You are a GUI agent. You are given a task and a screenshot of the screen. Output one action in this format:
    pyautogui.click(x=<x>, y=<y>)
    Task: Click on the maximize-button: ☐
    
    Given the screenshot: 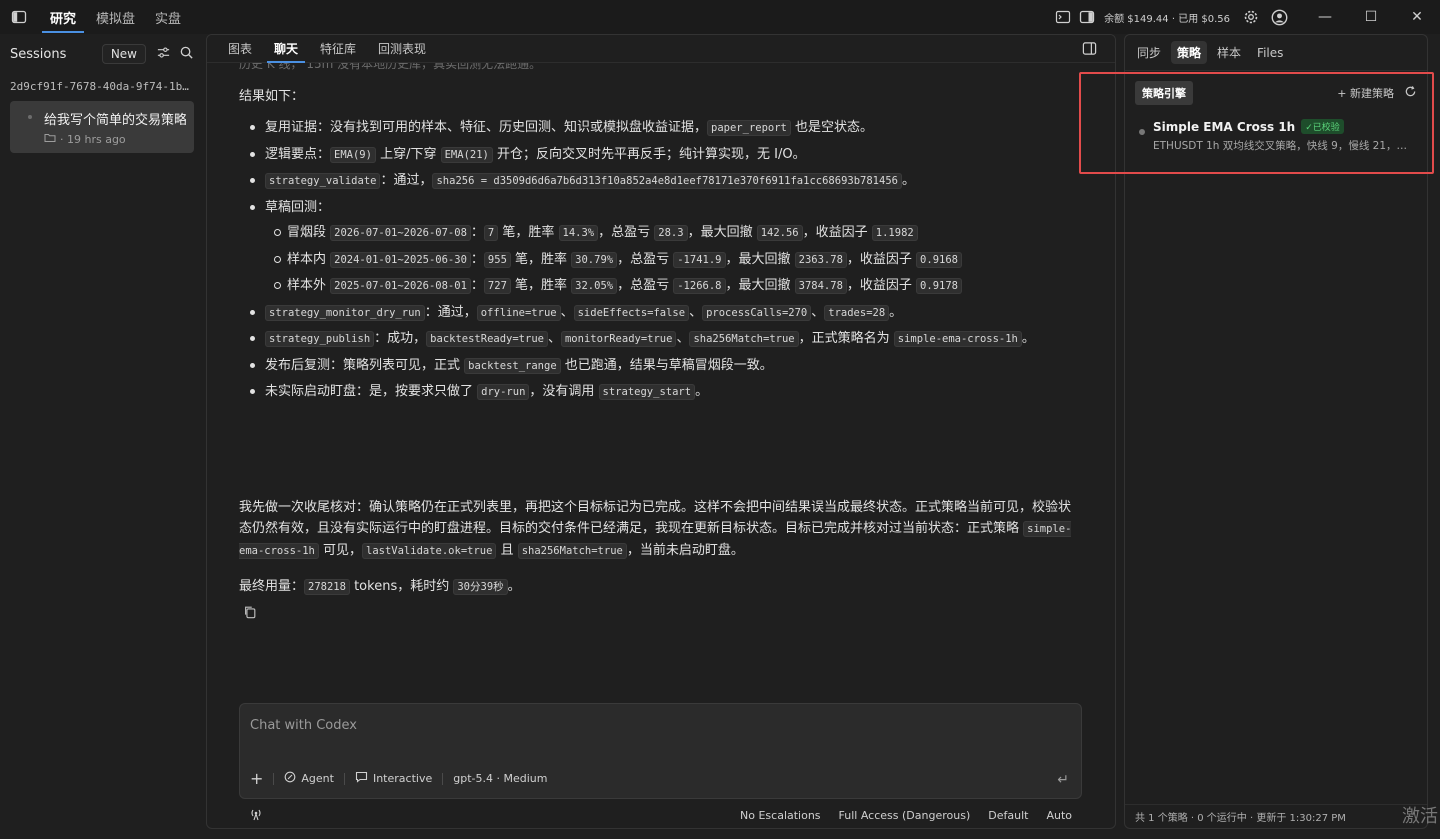 What is the action you would take?
    pyautogui.click(x=1371, y=17)
    